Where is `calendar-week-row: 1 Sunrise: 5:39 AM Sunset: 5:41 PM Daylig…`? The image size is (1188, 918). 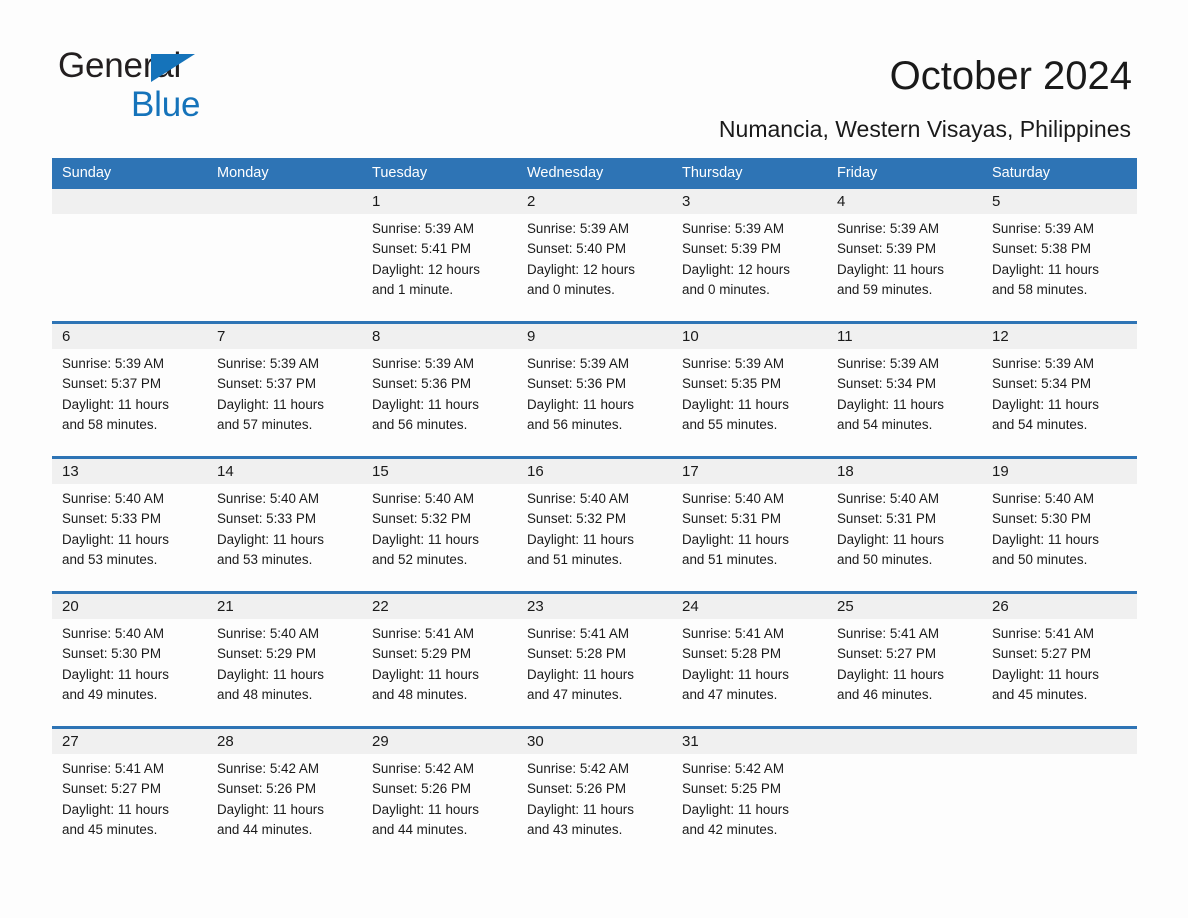 calendar-week-row: 1 Sunrise: 5:39 AM Sunset: 5:41 PM Daylig… is located at coordinates (594, 255).